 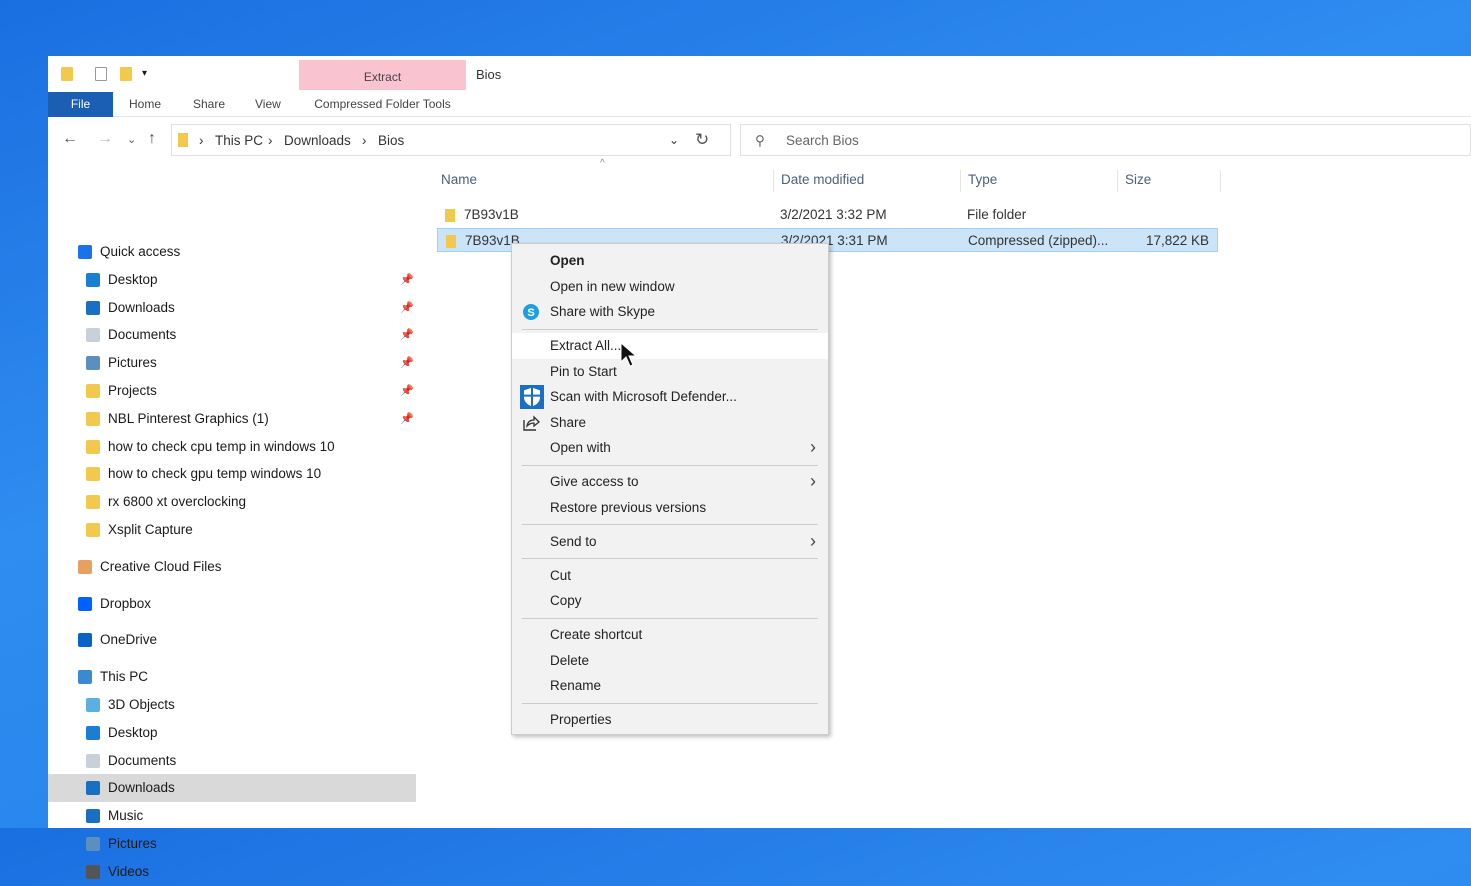 What do you see at coordinates (570, 660) in the screenshot?
I see `menu-item-label: Delete` at bounding box center [570, 660].